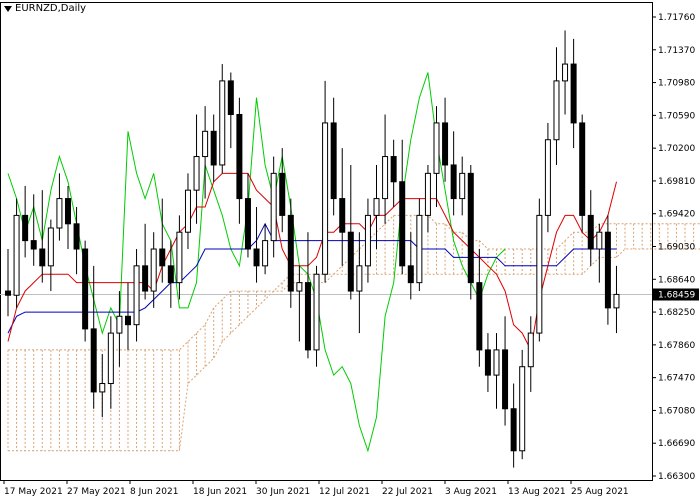 Image resolution: width=700 pixels, height=504 pixels. Describe the element at coordinates (676, 313) in the screenshot. I see `price-axis-label: 1.68250` at that location.